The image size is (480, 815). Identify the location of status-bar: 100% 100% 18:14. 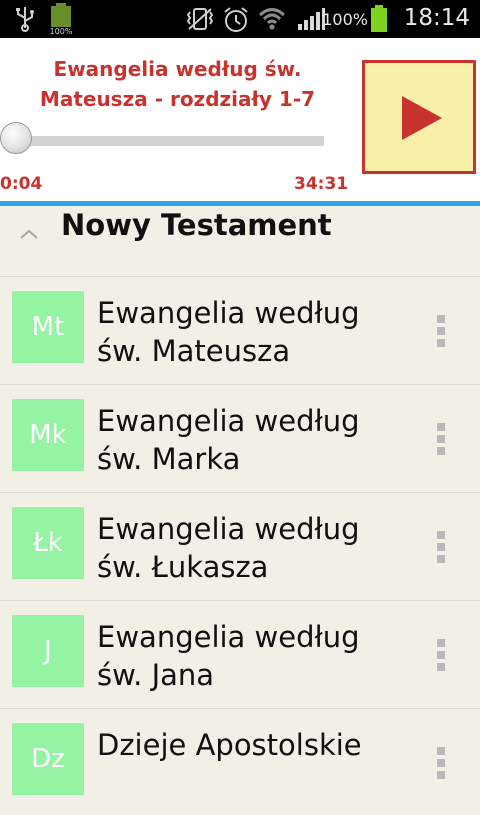
(240, 19).